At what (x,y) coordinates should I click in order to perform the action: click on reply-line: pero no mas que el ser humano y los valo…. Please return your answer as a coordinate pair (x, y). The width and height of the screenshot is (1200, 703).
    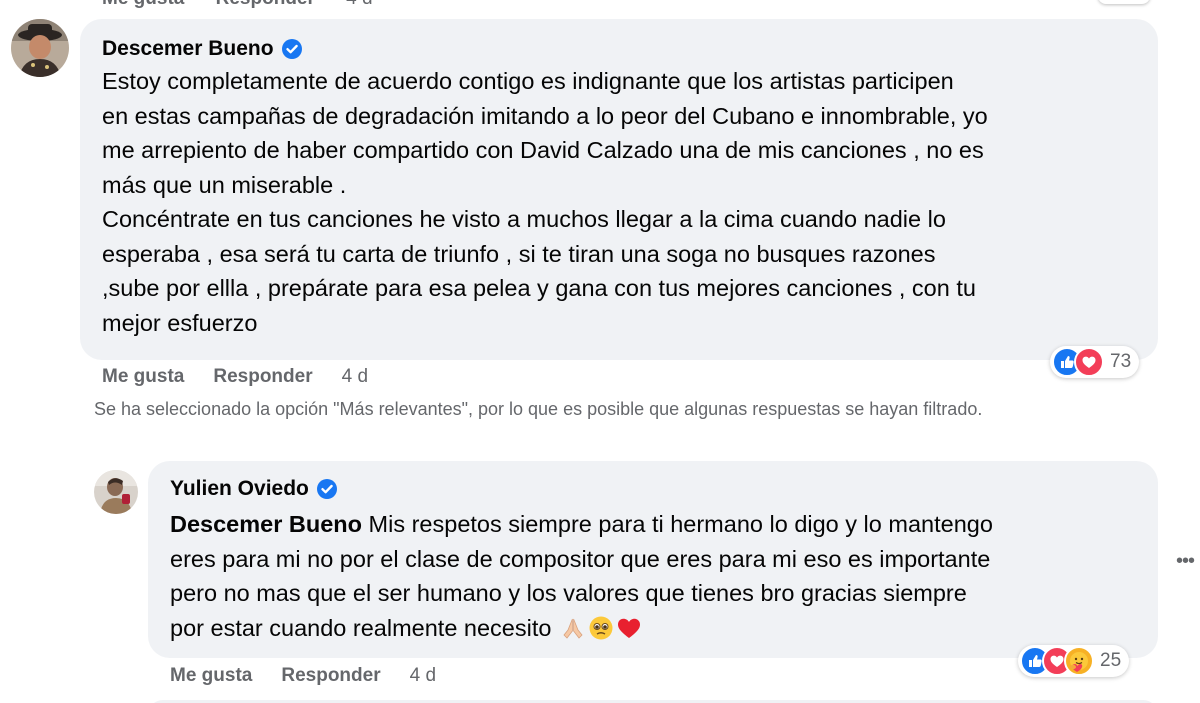
    Looking at the image, I should click on (568, 593).